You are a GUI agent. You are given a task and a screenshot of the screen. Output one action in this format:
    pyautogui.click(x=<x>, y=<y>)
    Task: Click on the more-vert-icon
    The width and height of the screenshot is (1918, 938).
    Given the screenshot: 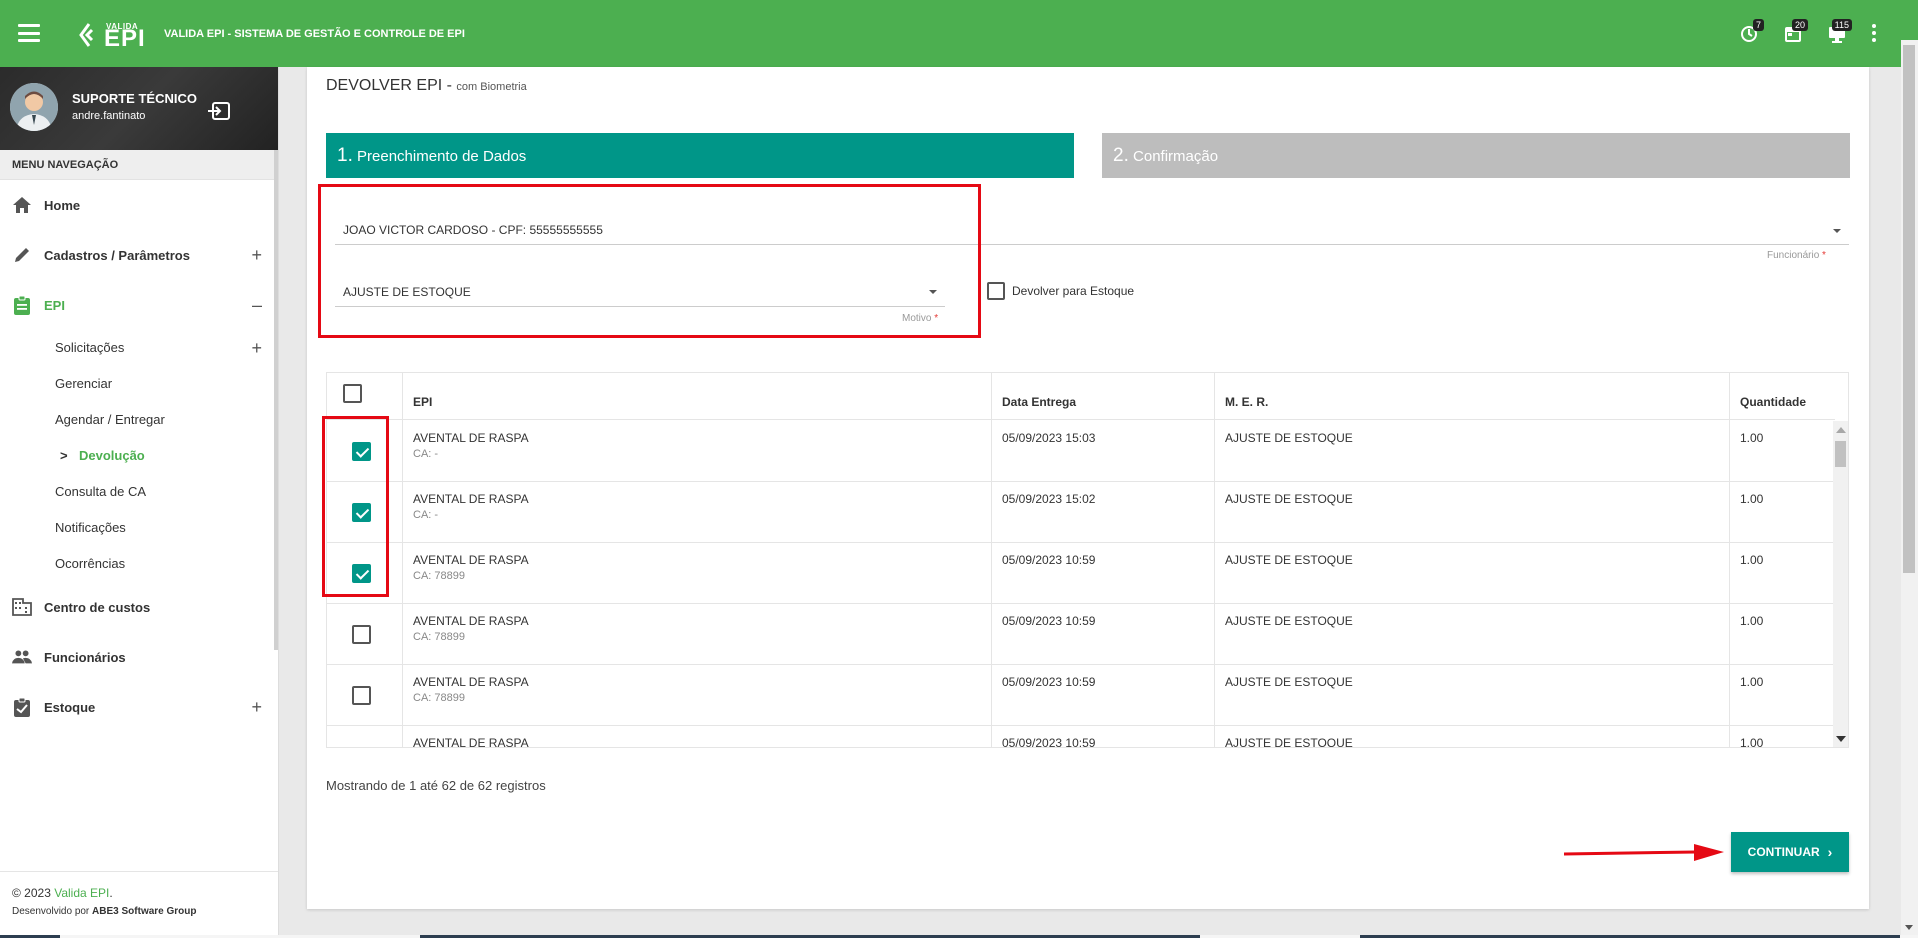 What is the action you would take?
    pyautogui.click(x=1875, y=33)
    